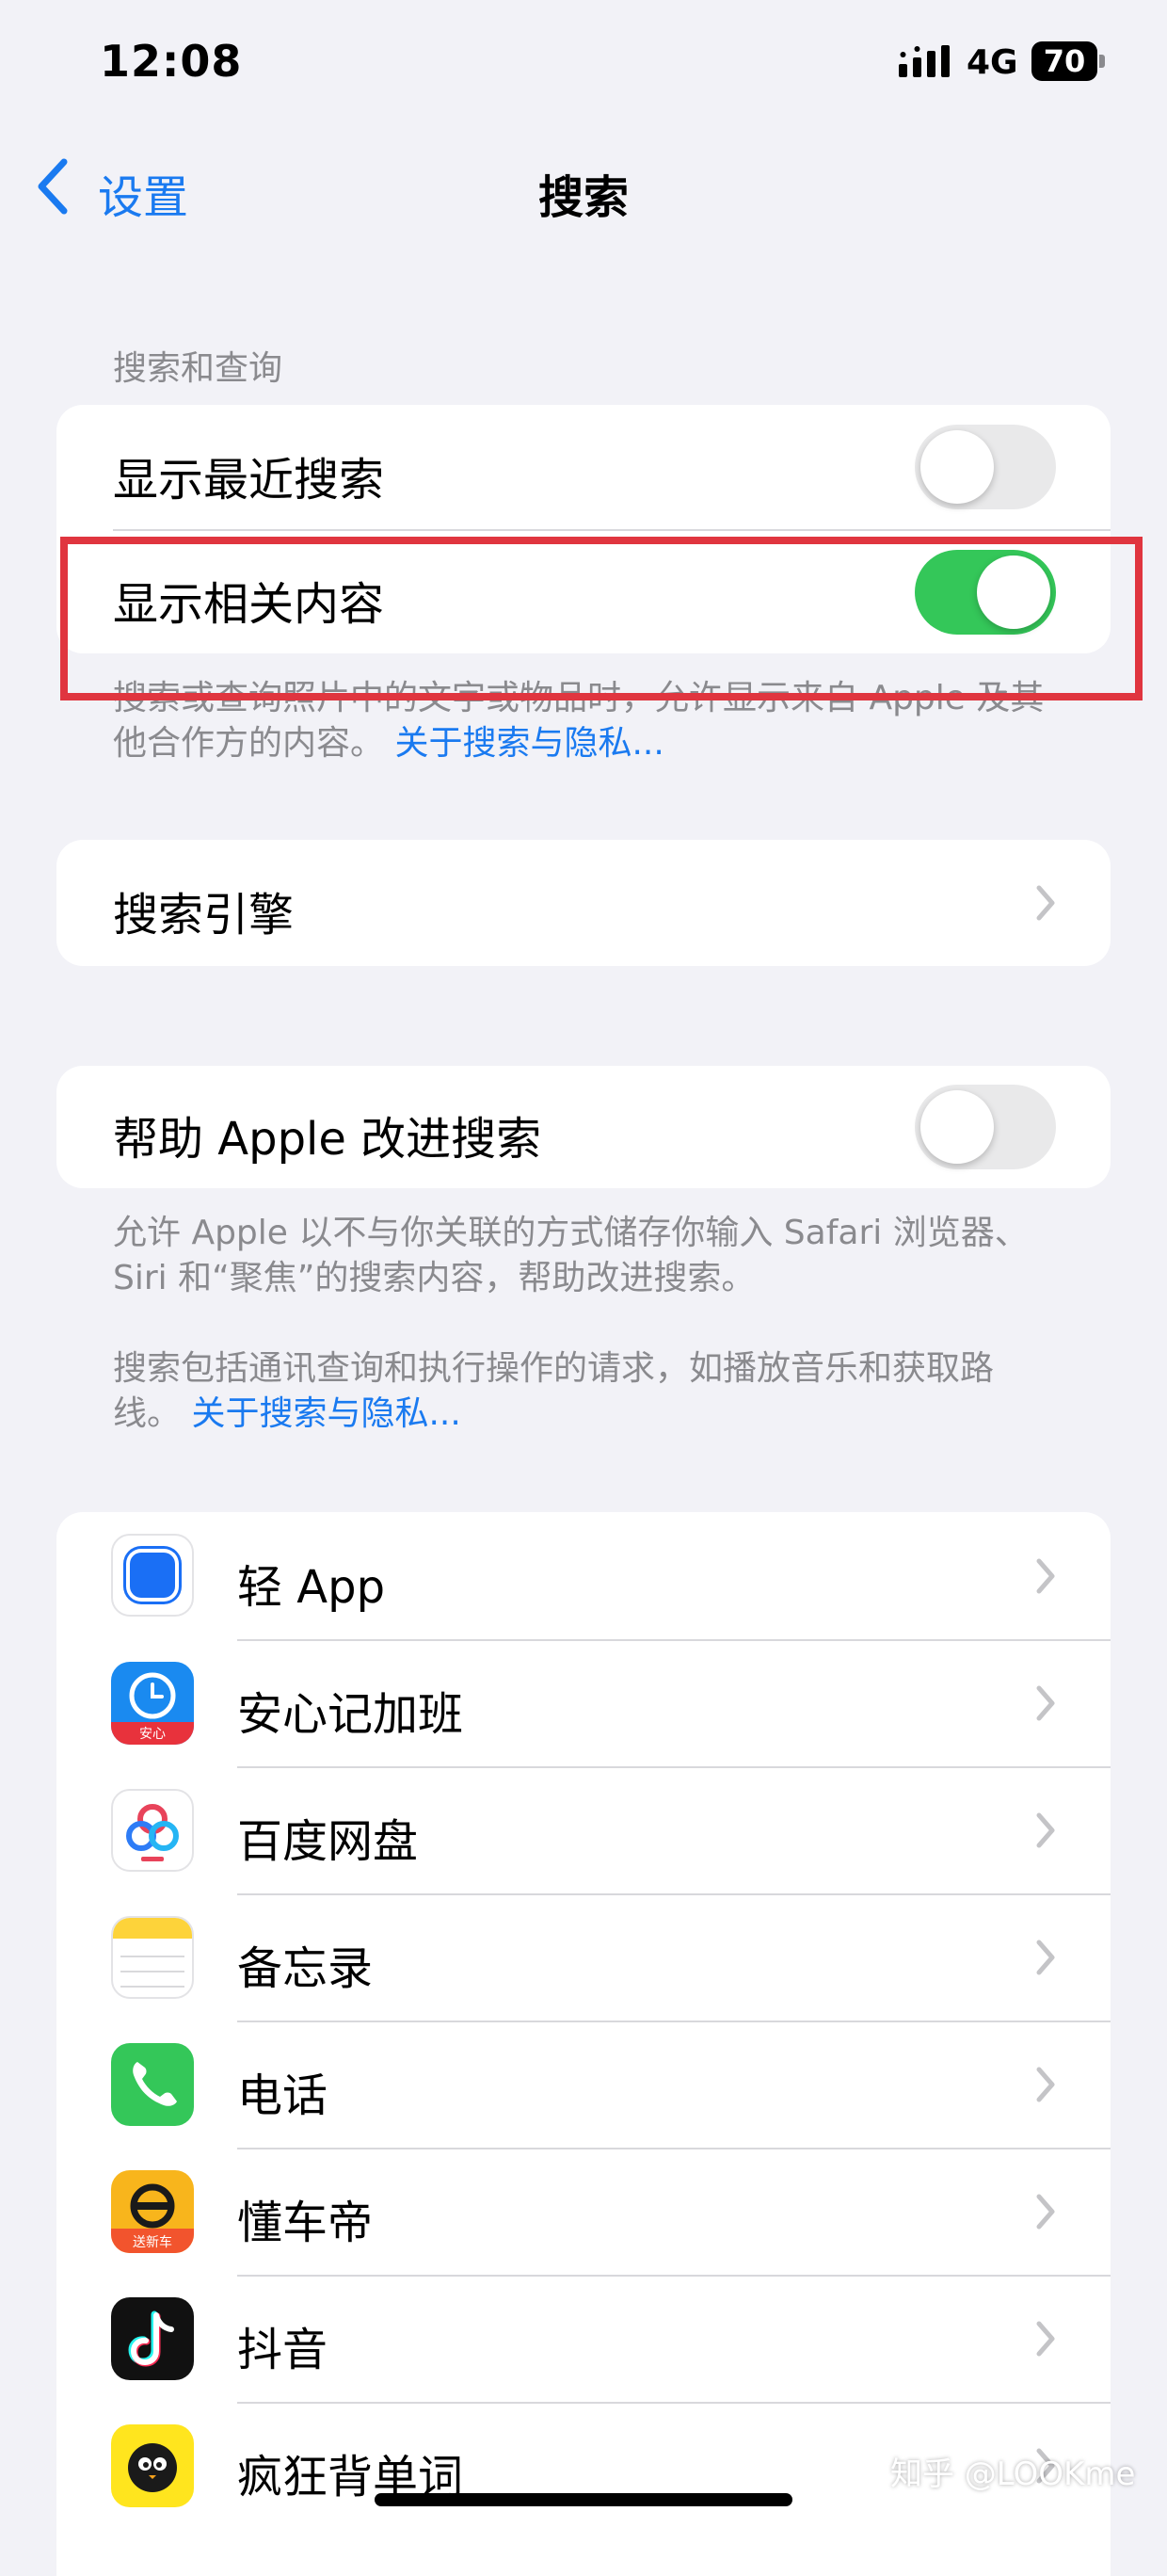  Describe the element at coordinates (924, 61) in the screenshot. I see `cellular-signal-icon` at that location.